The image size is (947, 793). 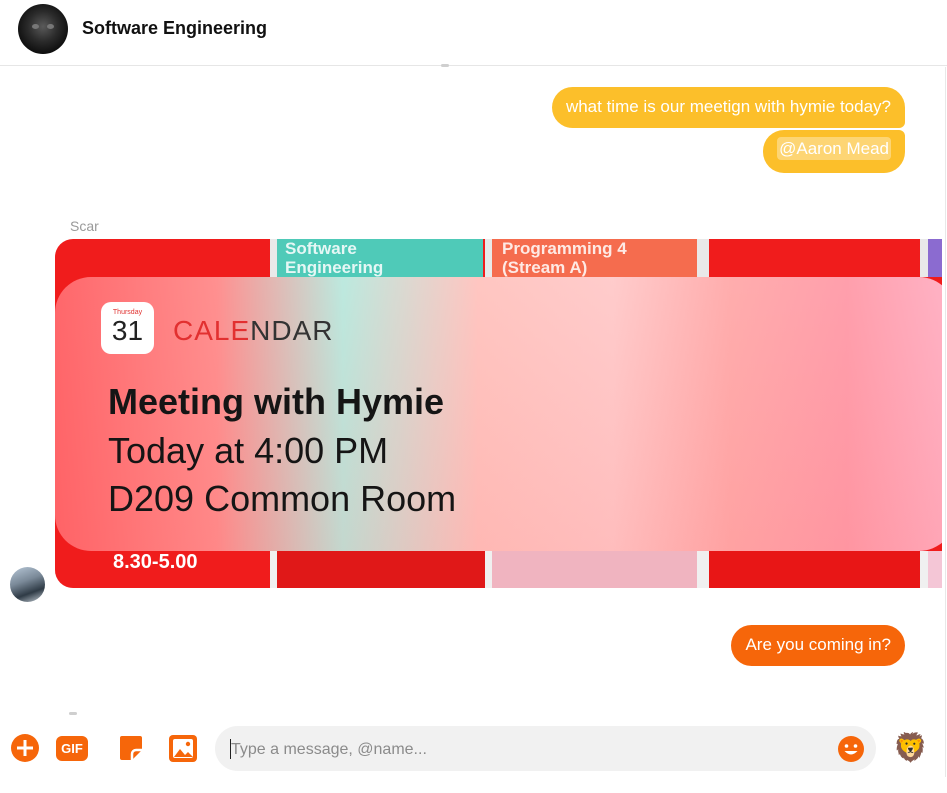 I want to click on gif-label: GIF, so click(x=72, y=748).